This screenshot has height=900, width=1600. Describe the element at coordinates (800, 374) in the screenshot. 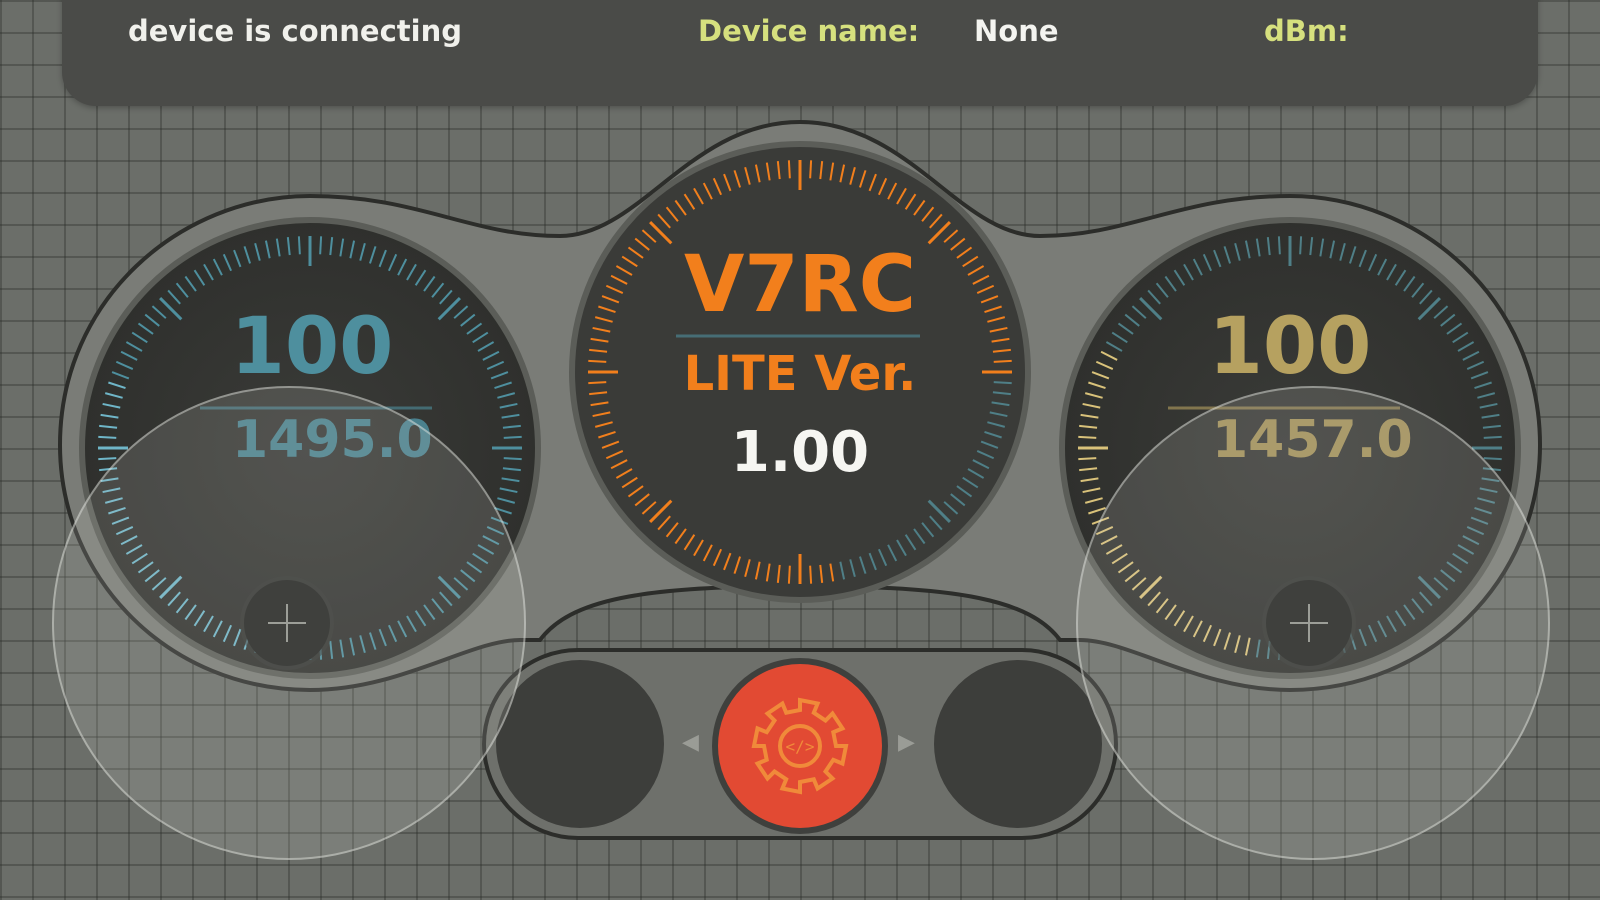

I see `app-subtitle: LITE Ver.` at that location.